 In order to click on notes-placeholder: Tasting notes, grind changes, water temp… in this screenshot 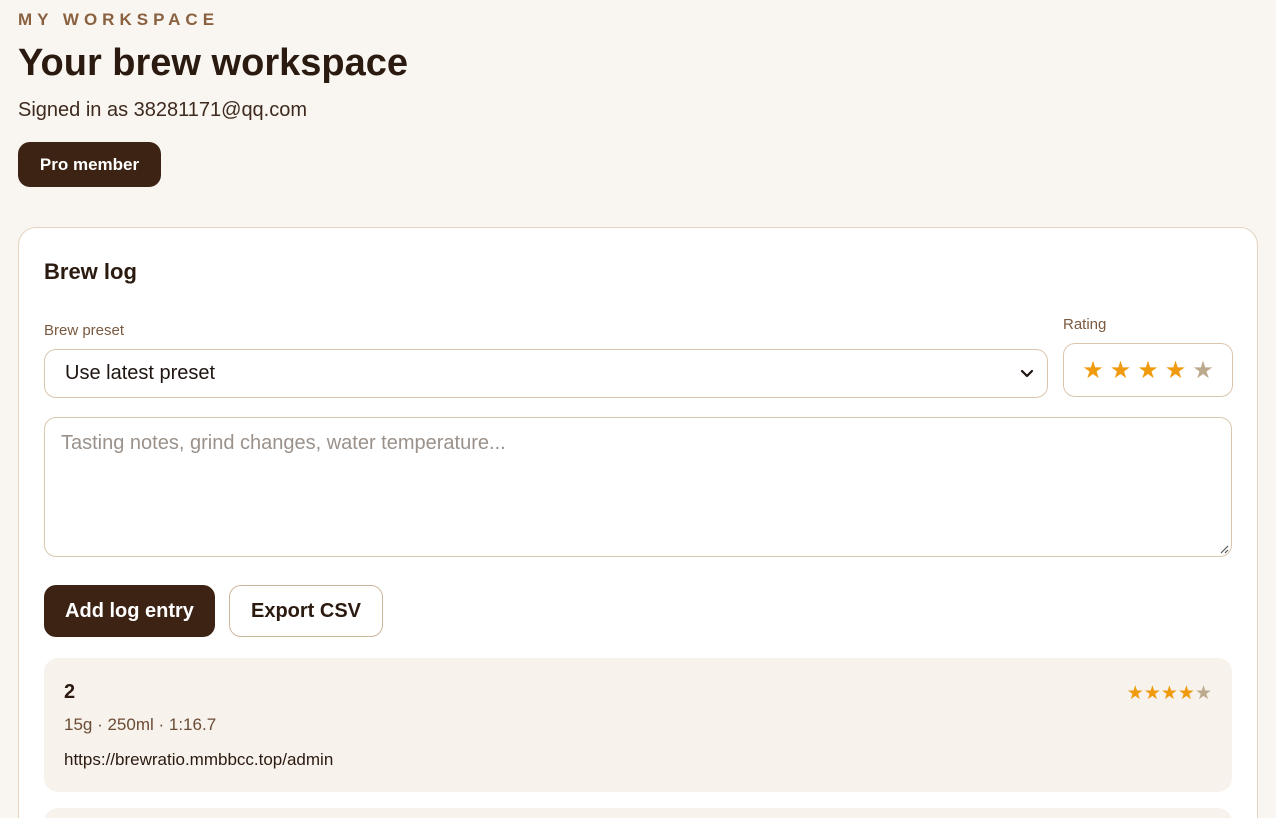, I will do `click(283, 443)`.